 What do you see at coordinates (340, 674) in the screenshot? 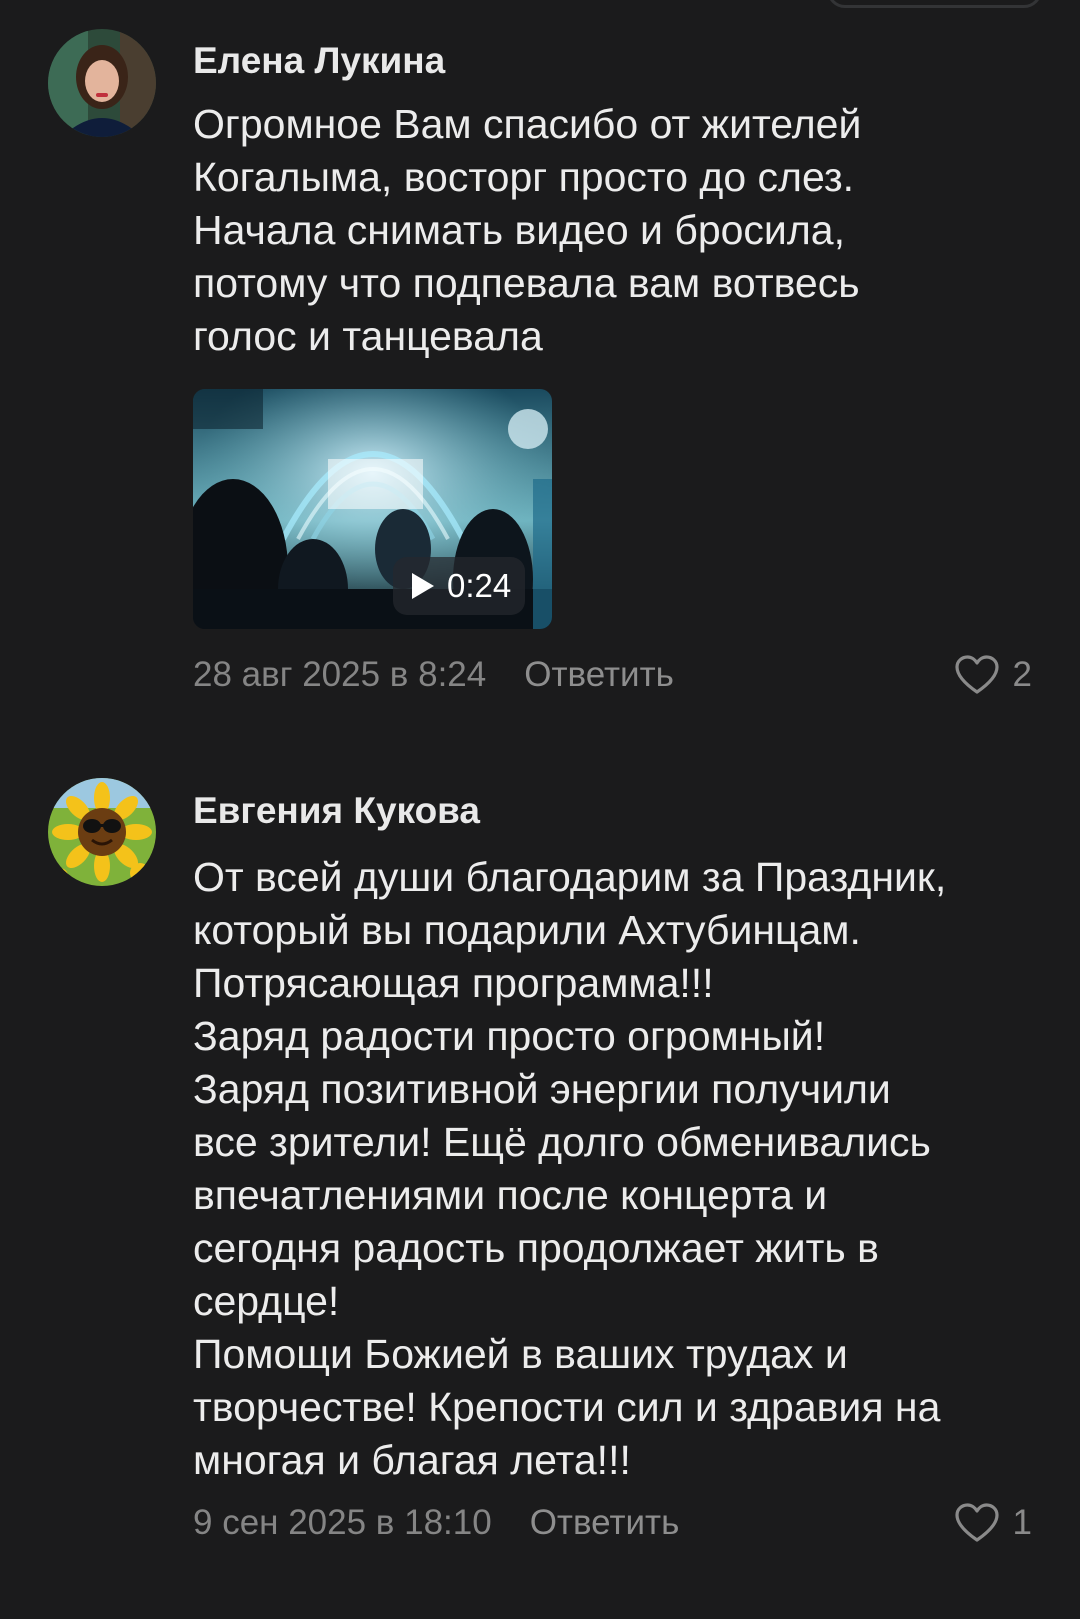
I see `comment-date: 28 авг 2025 в 8:24` at bounding box center [340, 674].